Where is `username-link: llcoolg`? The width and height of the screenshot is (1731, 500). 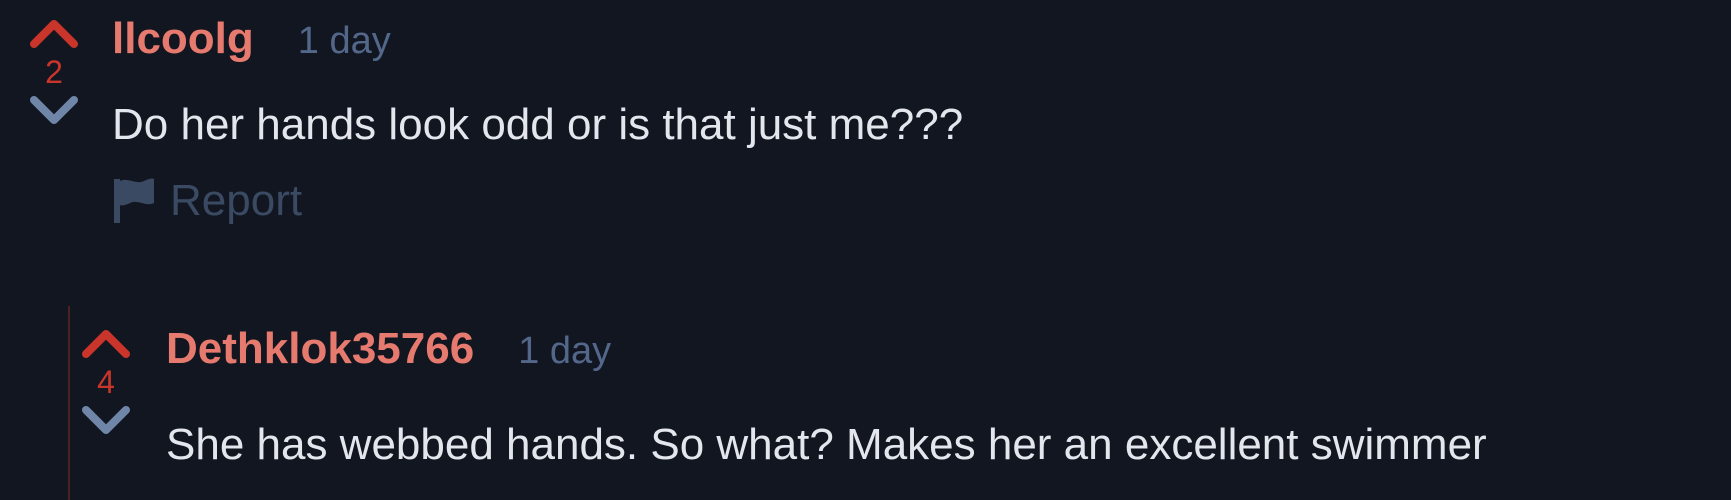 username-link: llcoolg is located at coordinates (183, 39).